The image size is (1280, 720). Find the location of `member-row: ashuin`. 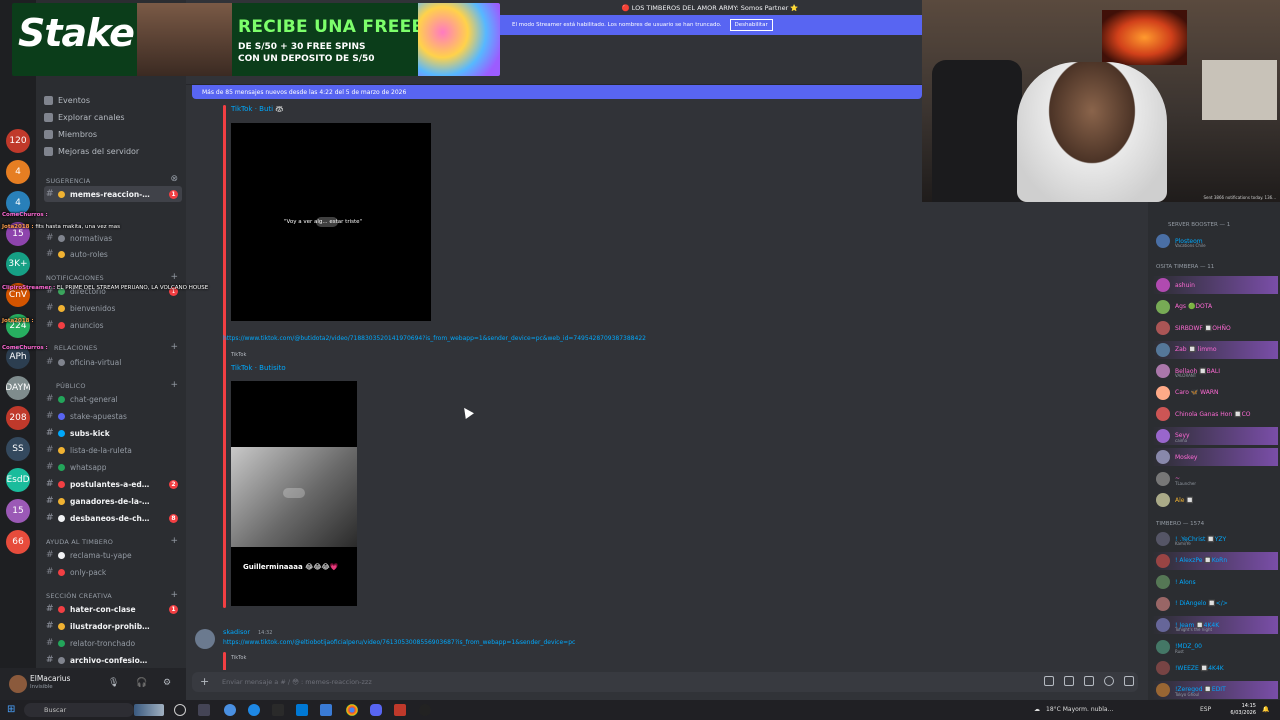

member-row: ashuin is located at coordinates (1215, 285).